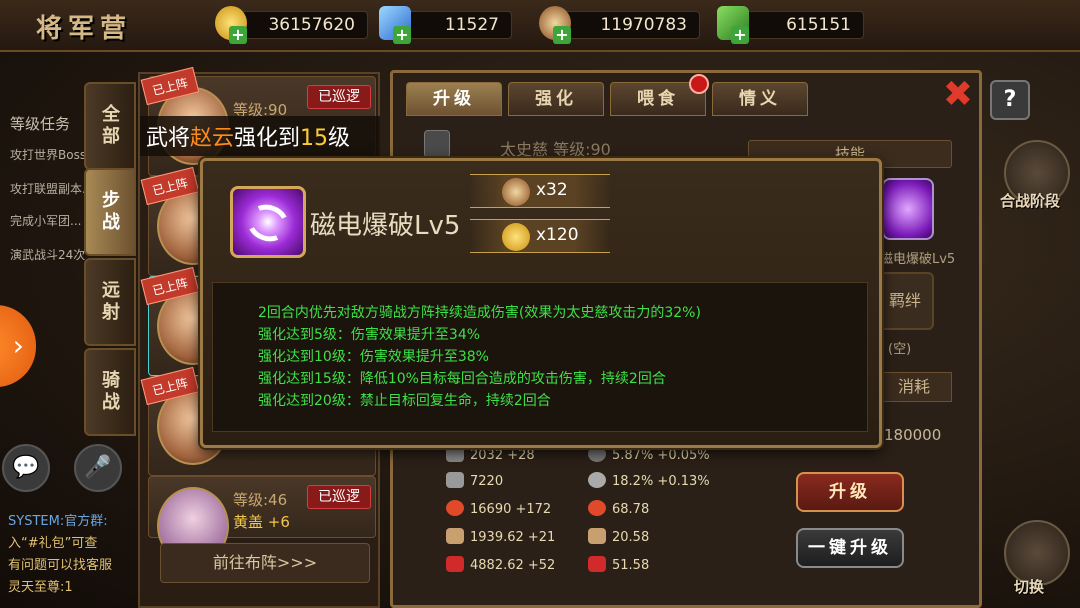 This screenshot has height=608, width=1080. What do you see at coordinates (18, 345) in the screenshot?
I see `chevron-right-icon: ›` at bounding box center [18, 345].